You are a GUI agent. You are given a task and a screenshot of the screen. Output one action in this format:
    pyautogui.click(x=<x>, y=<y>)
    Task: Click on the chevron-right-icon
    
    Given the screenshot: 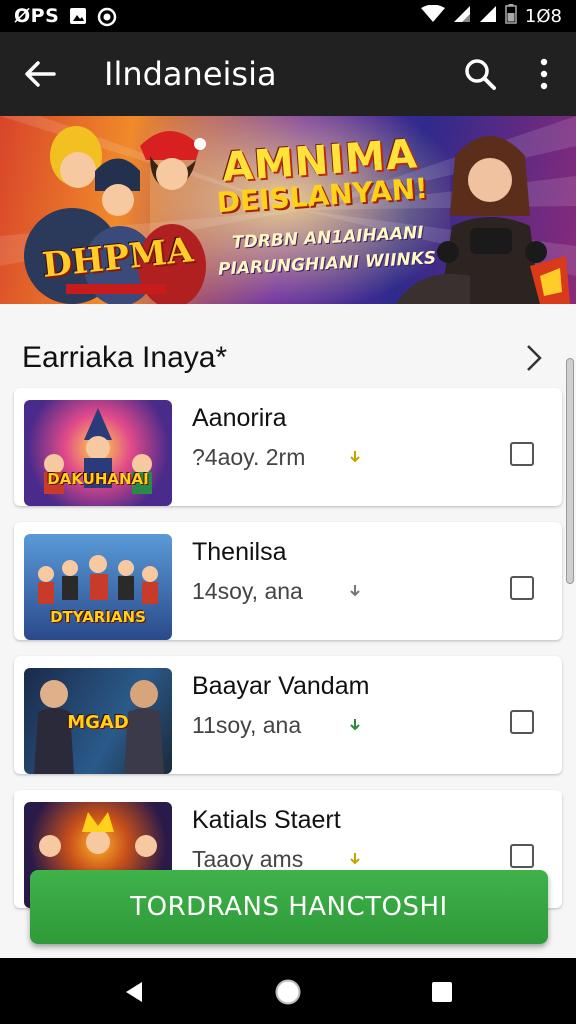 What is the action you would take?
    pyautogui.click(x=534, y=358)
    